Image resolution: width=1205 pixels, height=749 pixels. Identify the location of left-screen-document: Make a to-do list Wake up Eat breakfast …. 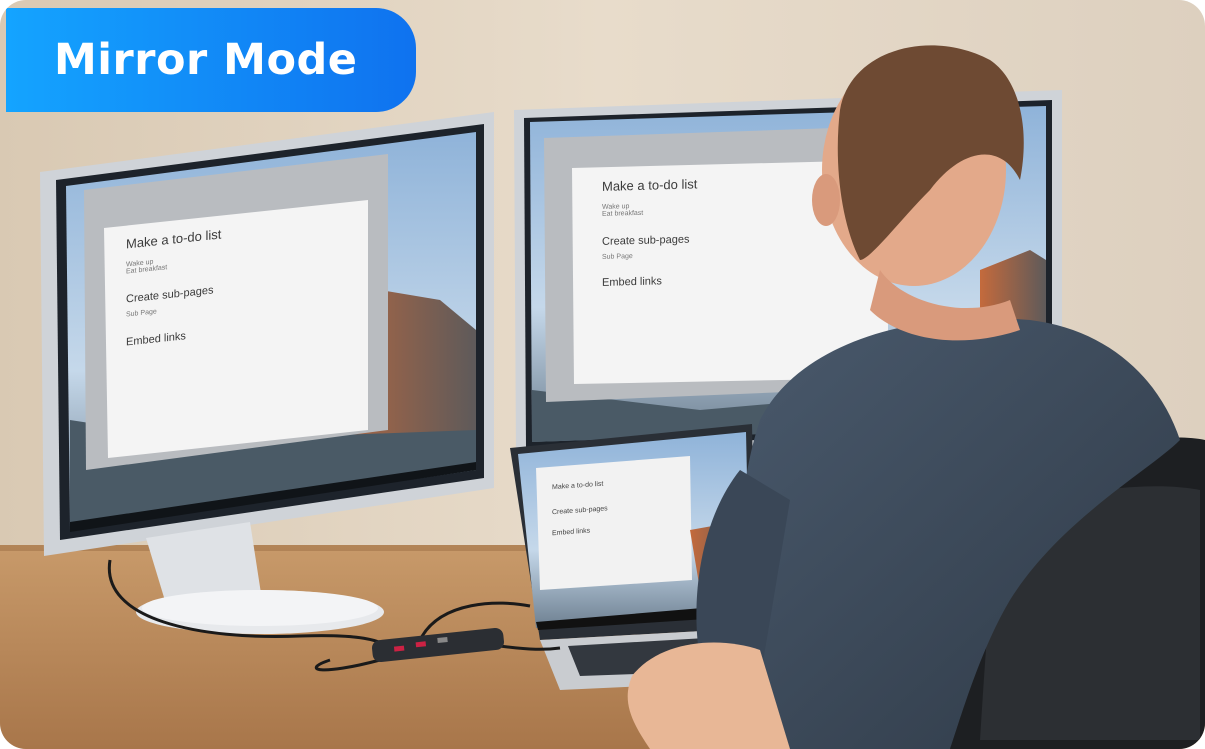
(226, 281).